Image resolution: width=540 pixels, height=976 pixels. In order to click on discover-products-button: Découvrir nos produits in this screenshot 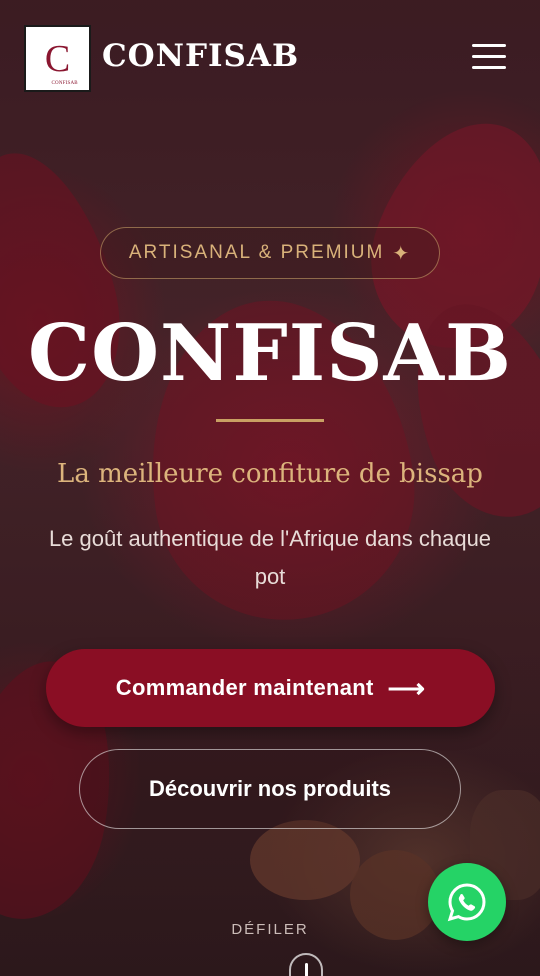, I will do `click(270, 789)`.